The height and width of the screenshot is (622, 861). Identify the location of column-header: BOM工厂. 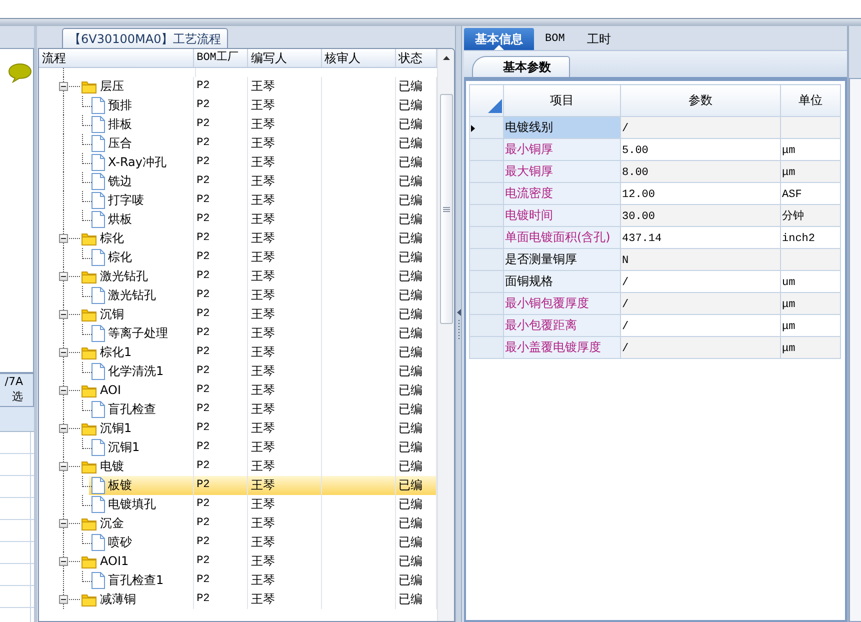
(221, 58).